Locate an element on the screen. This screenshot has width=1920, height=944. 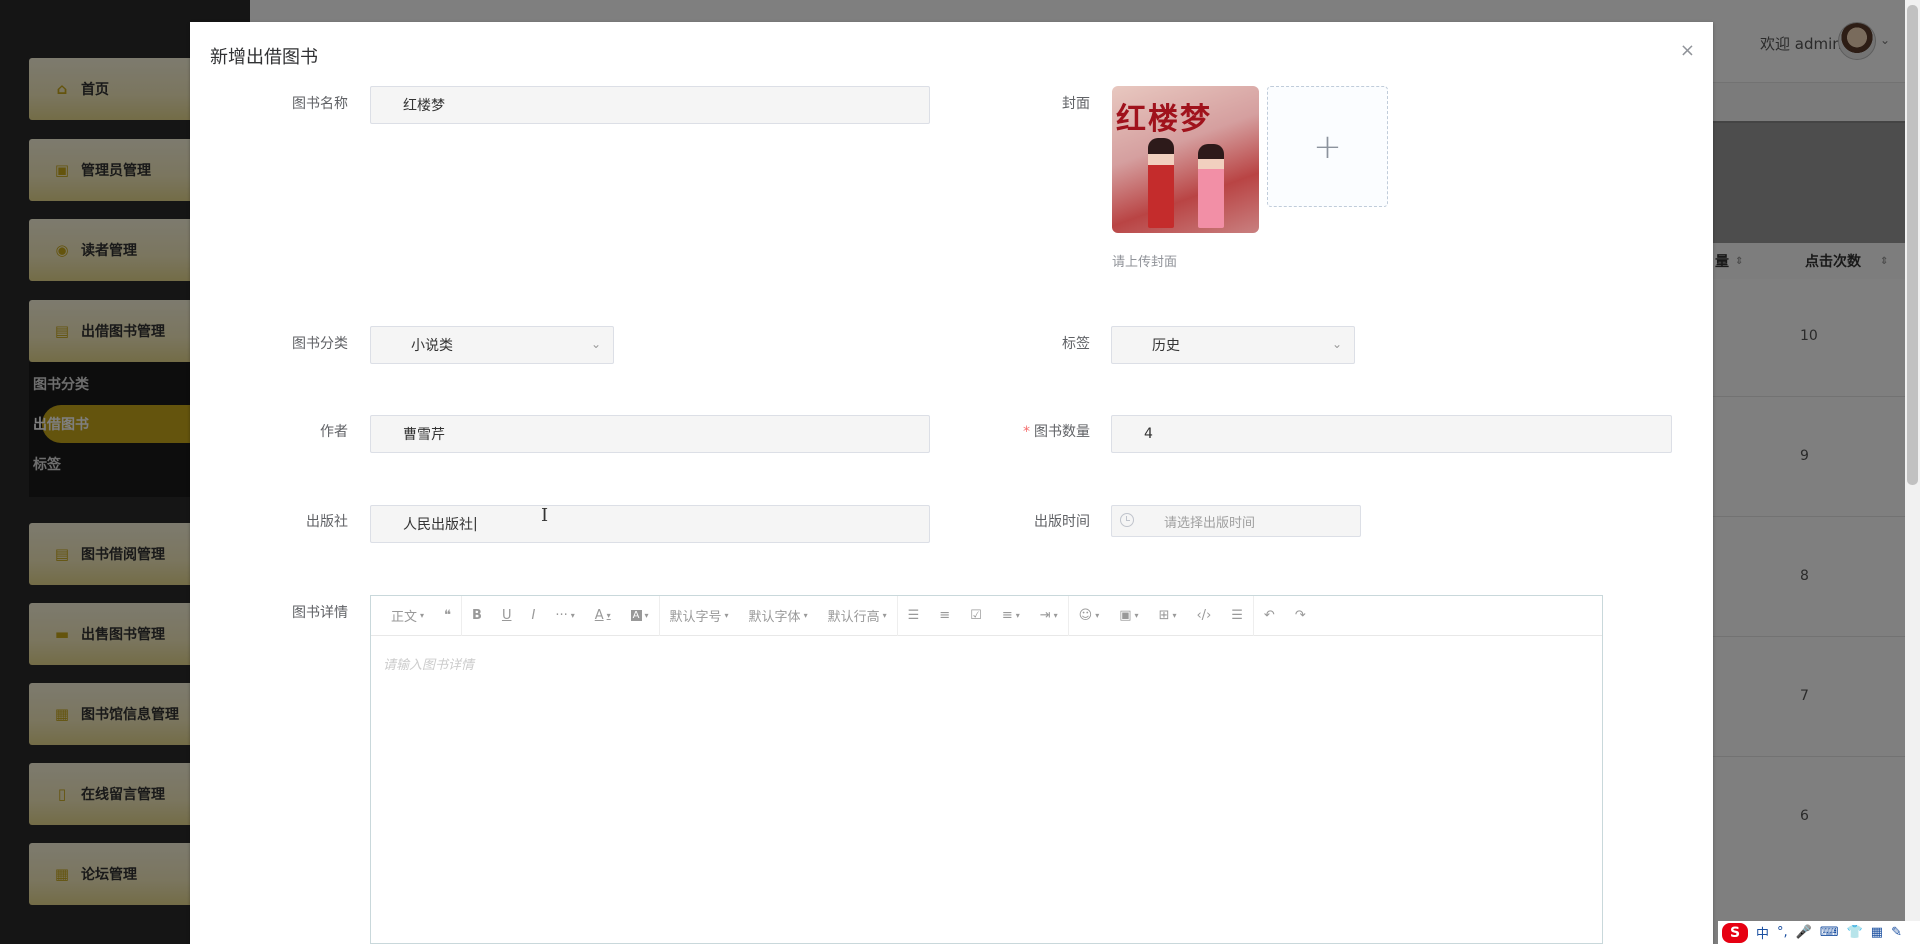
quote-icon: ❝ is located at coordinates (447, 616).